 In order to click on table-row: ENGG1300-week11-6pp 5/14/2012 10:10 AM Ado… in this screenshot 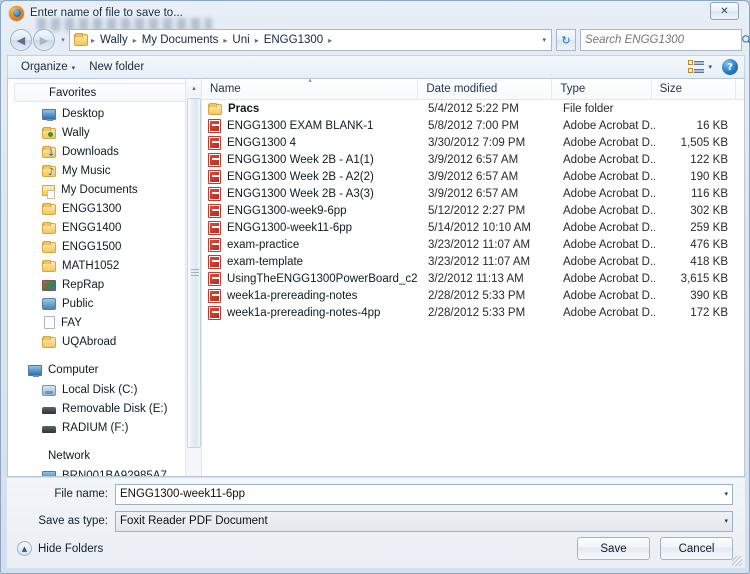, I will do `click(473, 227)`.